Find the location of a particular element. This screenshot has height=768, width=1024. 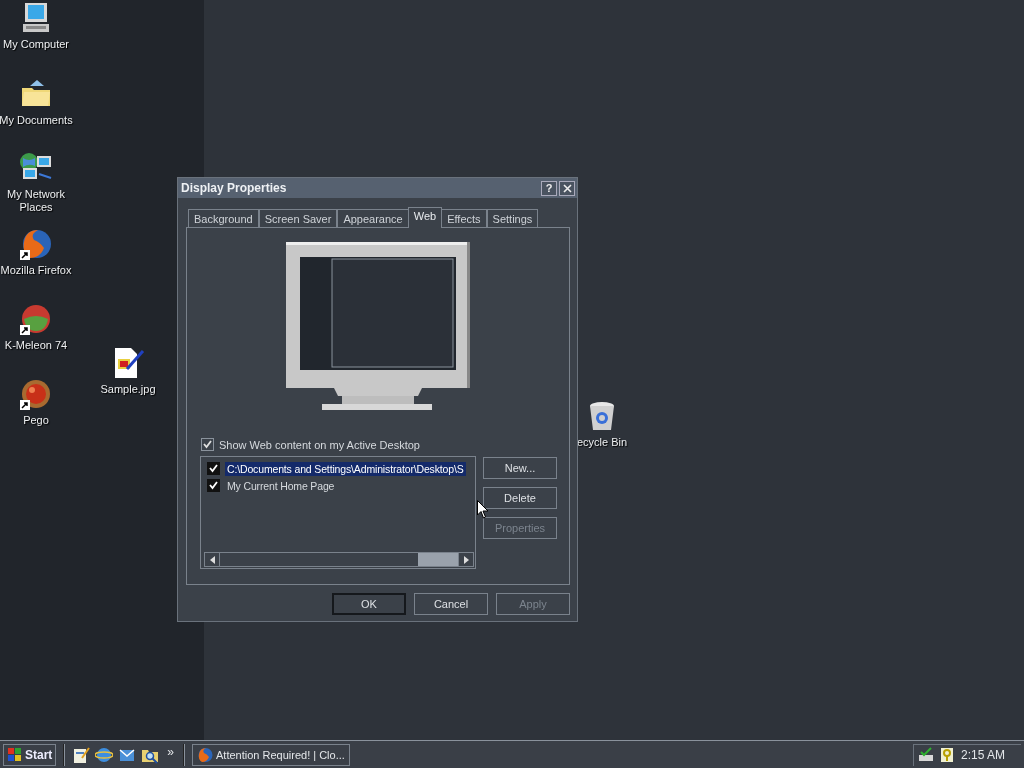

ok-button: OK is located at coordinates (369, 604).